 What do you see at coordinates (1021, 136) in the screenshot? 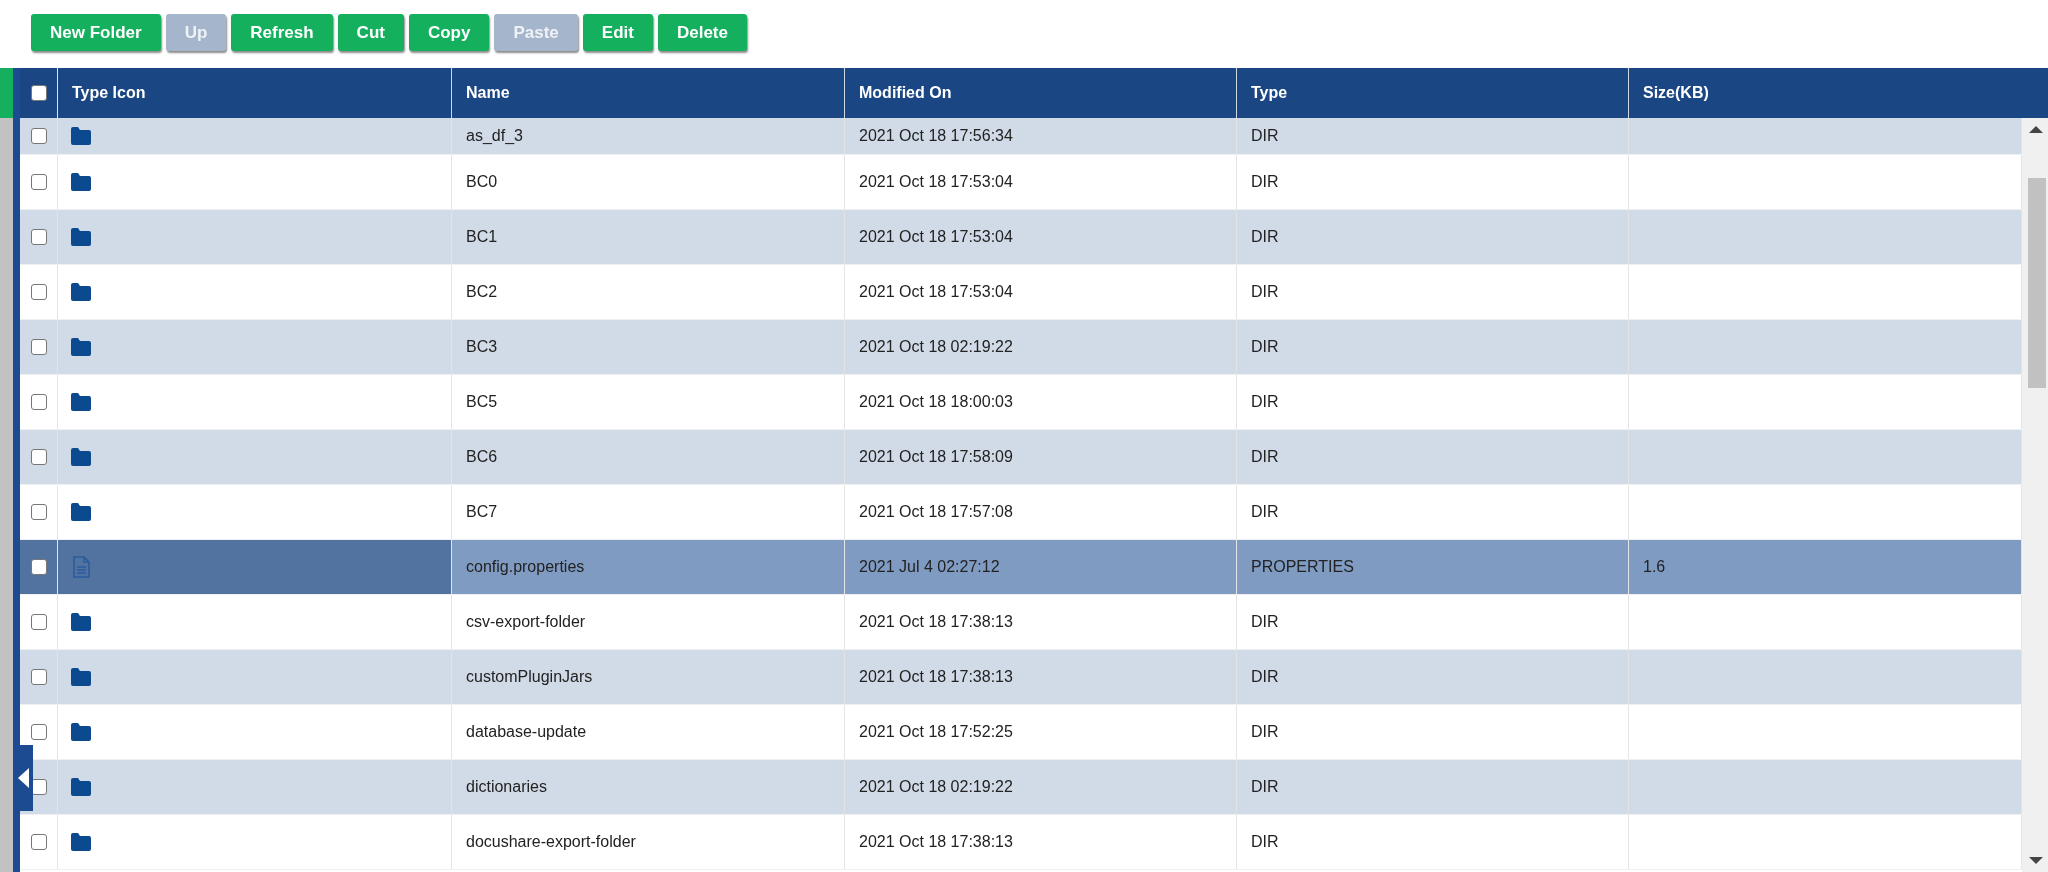
I see `table-row: as_df_3 2021 Oct 18 17:56:34 DIR` at bounding box center [1021, 136].